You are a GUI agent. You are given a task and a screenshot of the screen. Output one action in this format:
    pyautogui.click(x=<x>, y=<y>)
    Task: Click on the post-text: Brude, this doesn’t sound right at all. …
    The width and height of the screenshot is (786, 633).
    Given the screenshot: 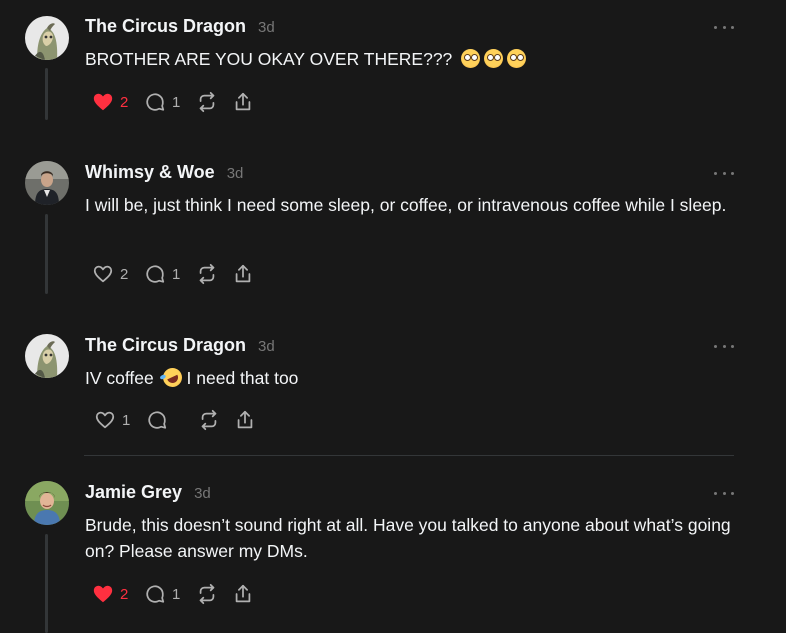 What is the action you would take?
    pyautogui.click(x=408, y=538)
    